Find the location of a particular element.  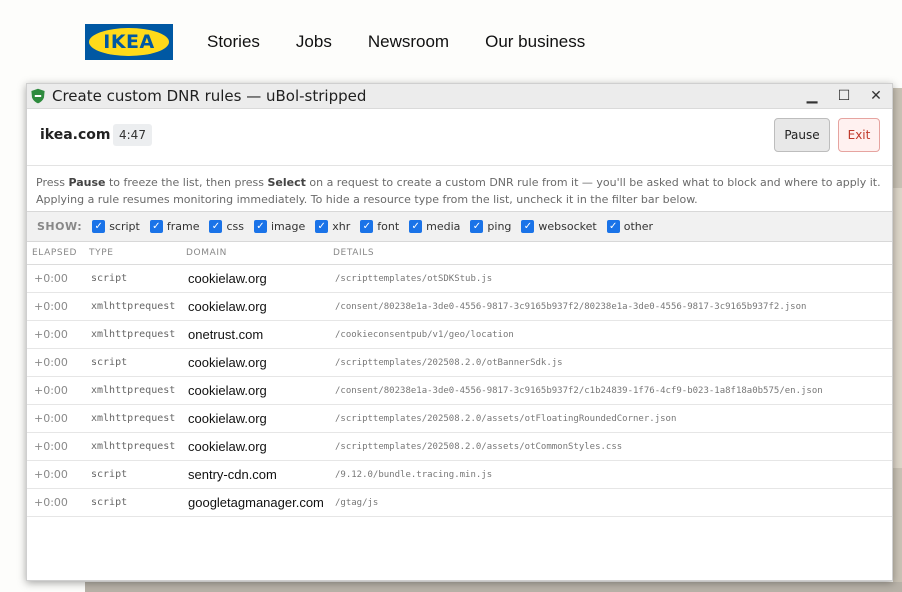

filter-script: ✓ script is located at coordinates (116, 226).